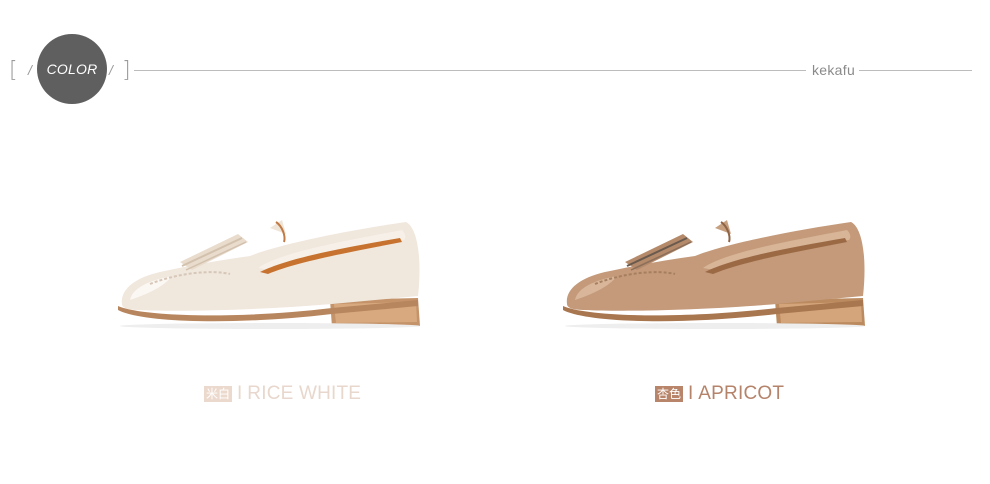 This screenshot has height=484, width=990. I want to click on slash-left: /, so click(30, 70).